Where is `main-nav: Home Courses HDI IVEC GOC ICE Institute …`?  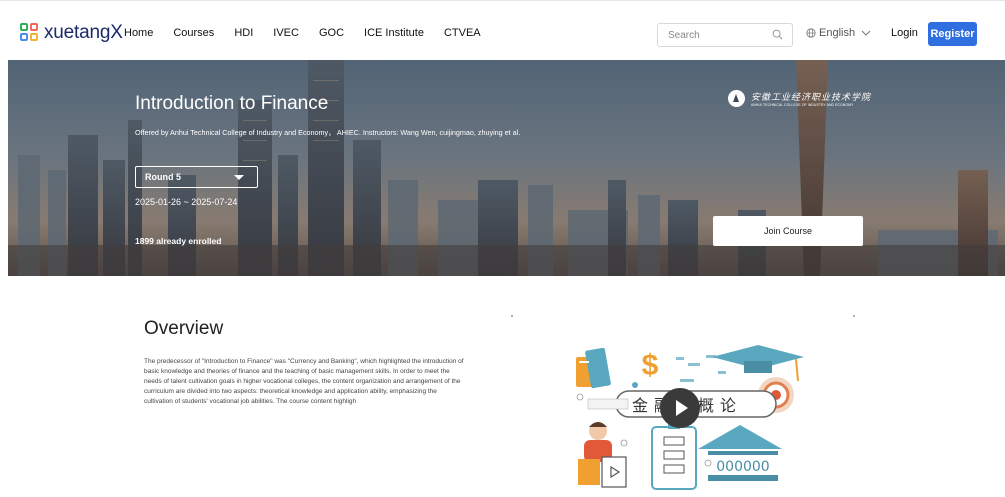 main-nav: Home Courses HDI IVEC GOC ICE Institute … is located at coordinates (312, 33).